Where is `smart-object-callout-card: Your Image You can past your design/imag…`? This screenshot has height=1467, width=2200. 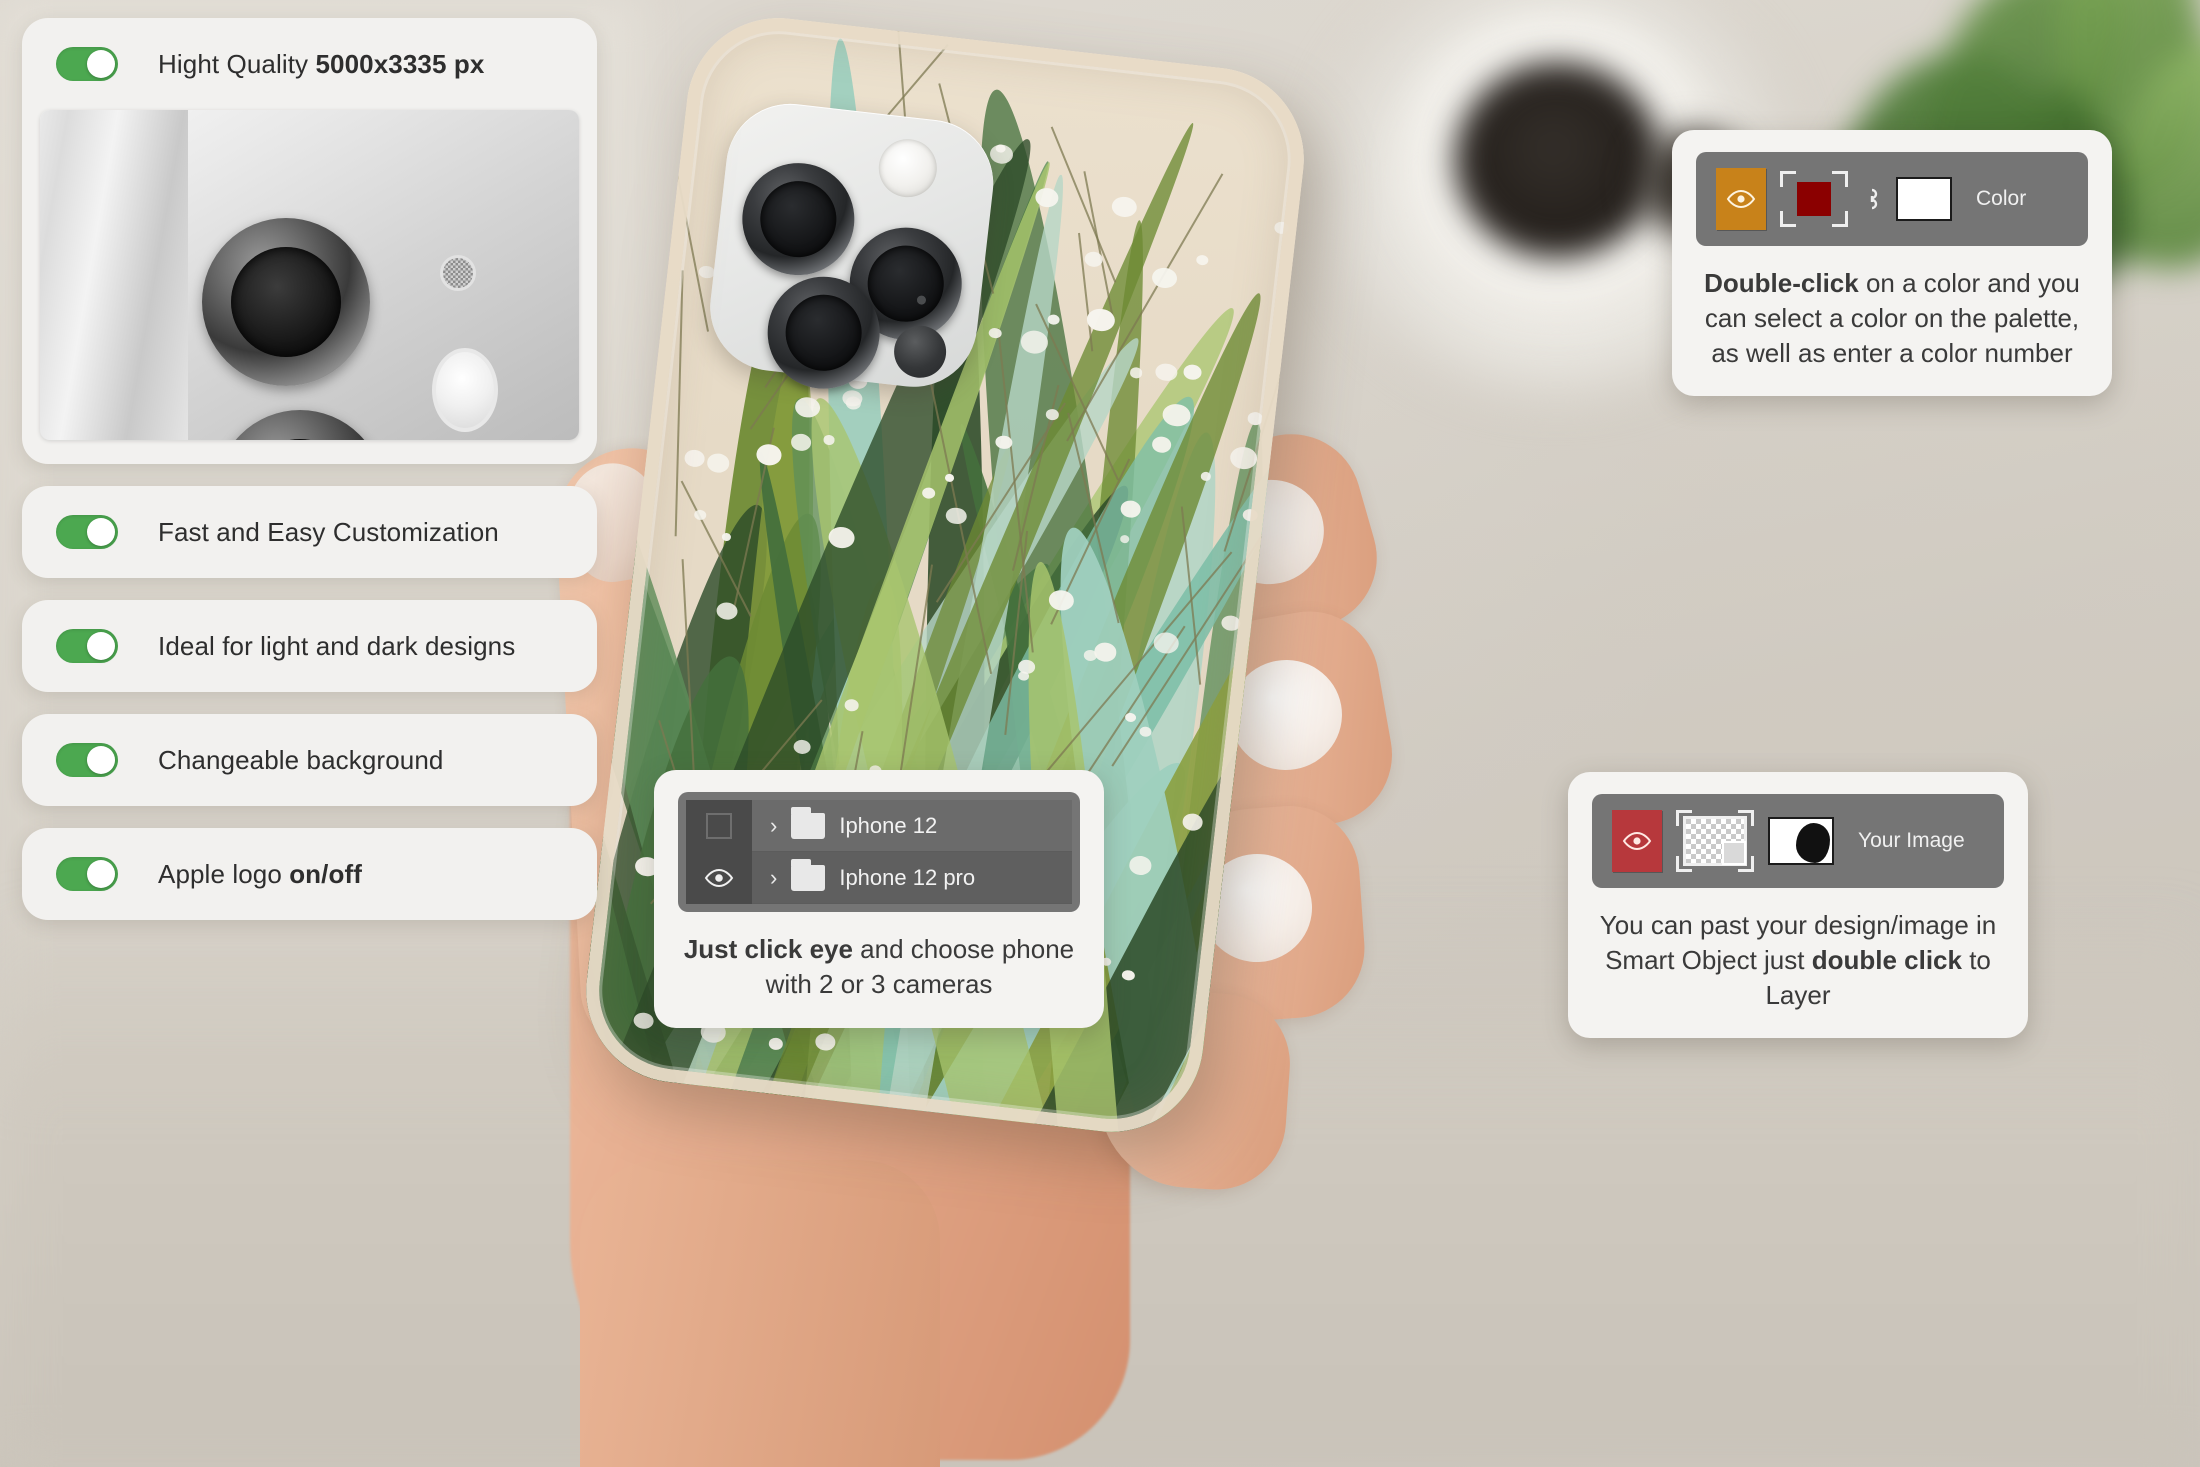
smart-object-callout-card: Your Image You can past your design/imag… is located at coordinates (1798, 905).